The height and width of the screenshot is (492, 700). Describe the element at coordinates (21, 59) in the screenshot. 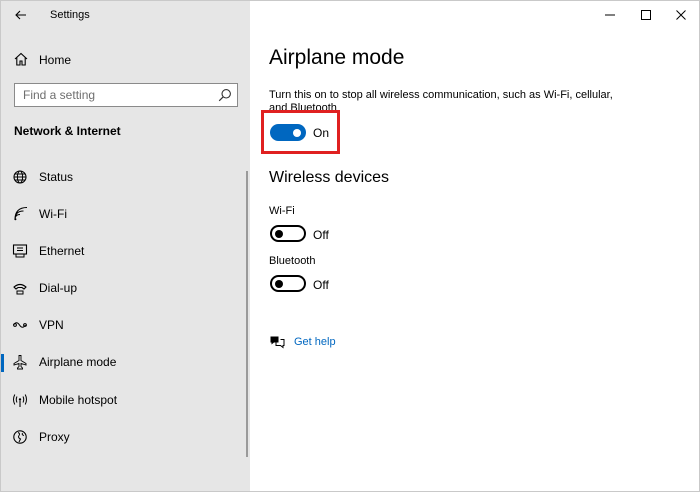

I see `home-icon` at that location.